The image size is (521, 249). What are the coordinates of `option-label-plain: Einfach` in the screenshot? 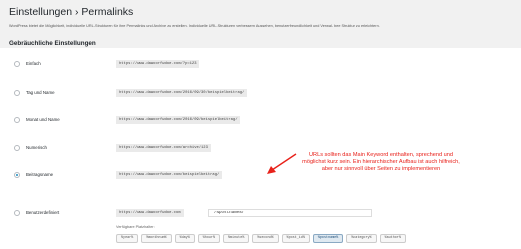 It's located at (33, 63).